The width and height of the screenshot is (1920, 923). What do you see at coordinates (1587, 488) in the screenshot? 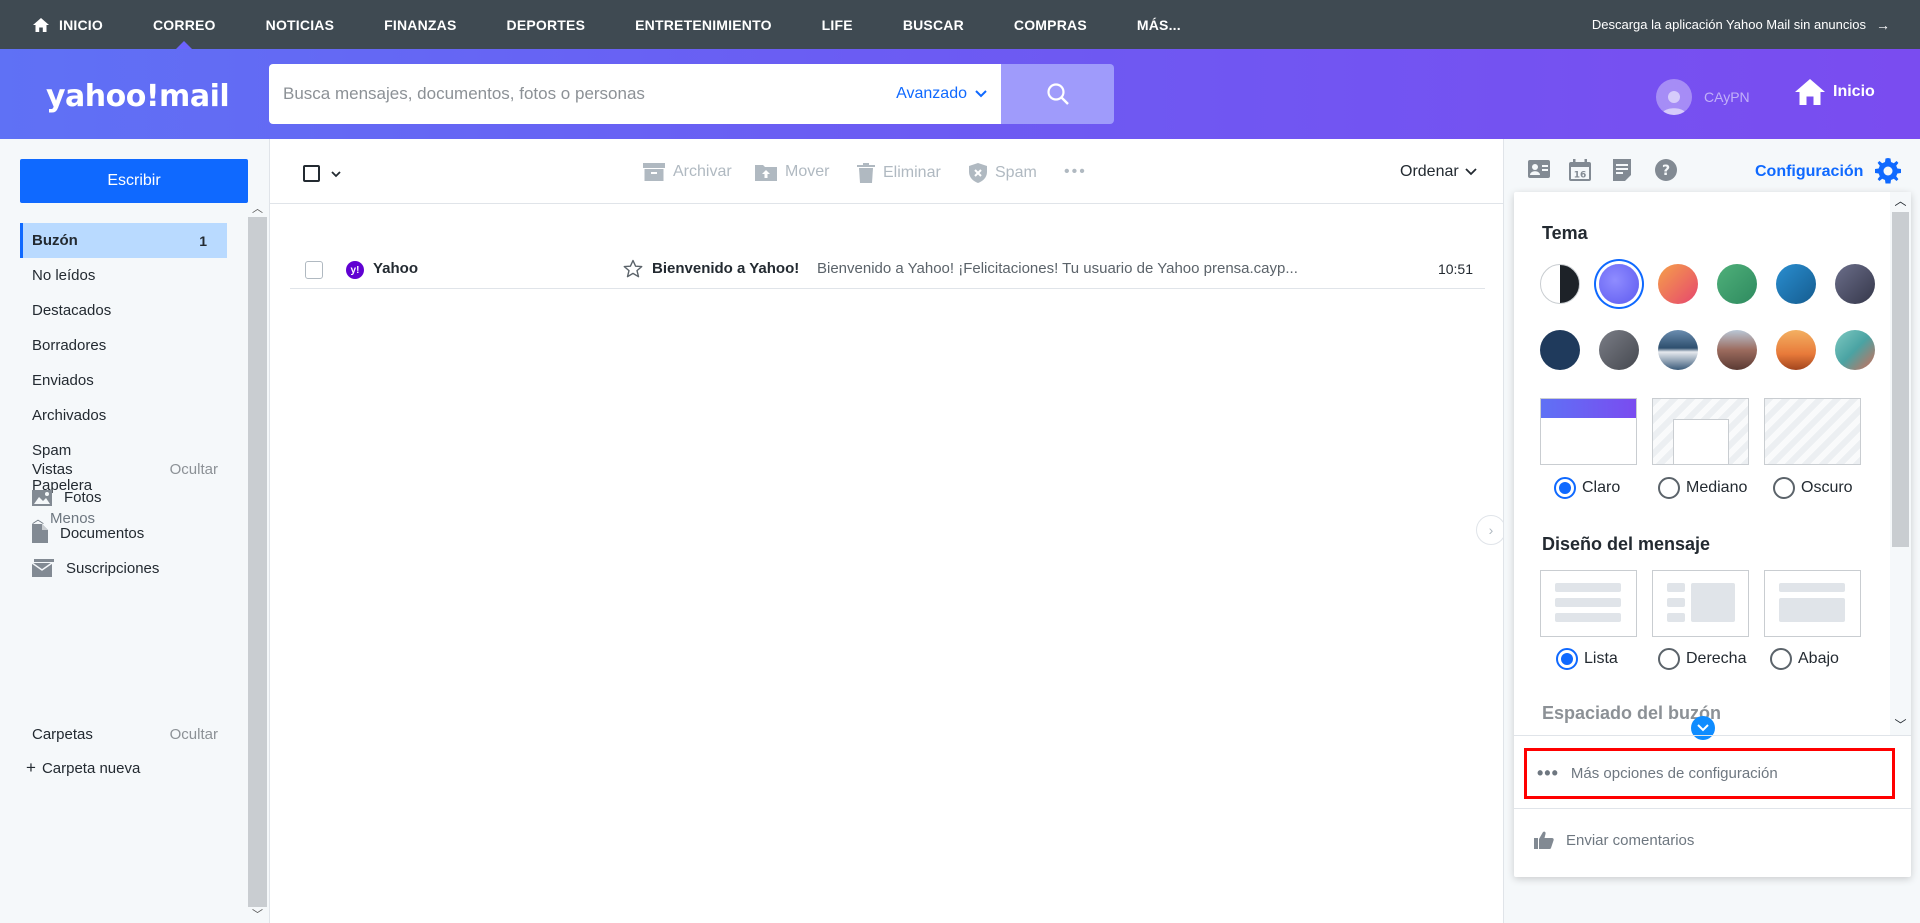
I see `mode-option-light: Claro` at bounding box center [1587, 488].